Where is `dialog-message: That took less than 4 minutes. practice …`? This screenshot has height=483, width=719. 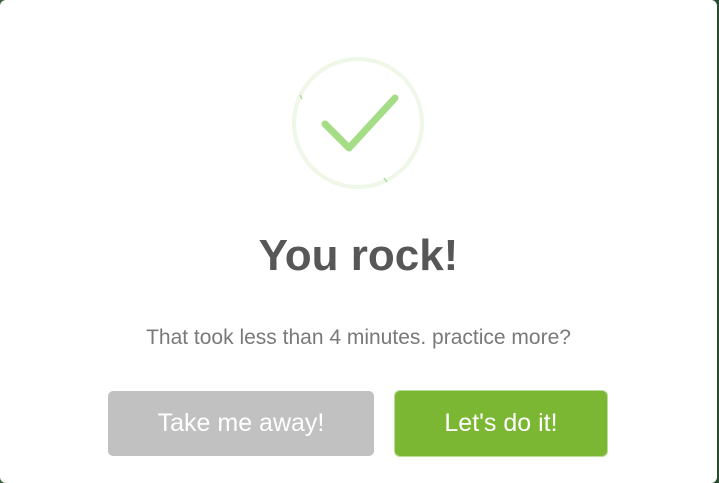
dialog-message: That took less than 4 minutes. practice … is located at coordinates (358, 337).